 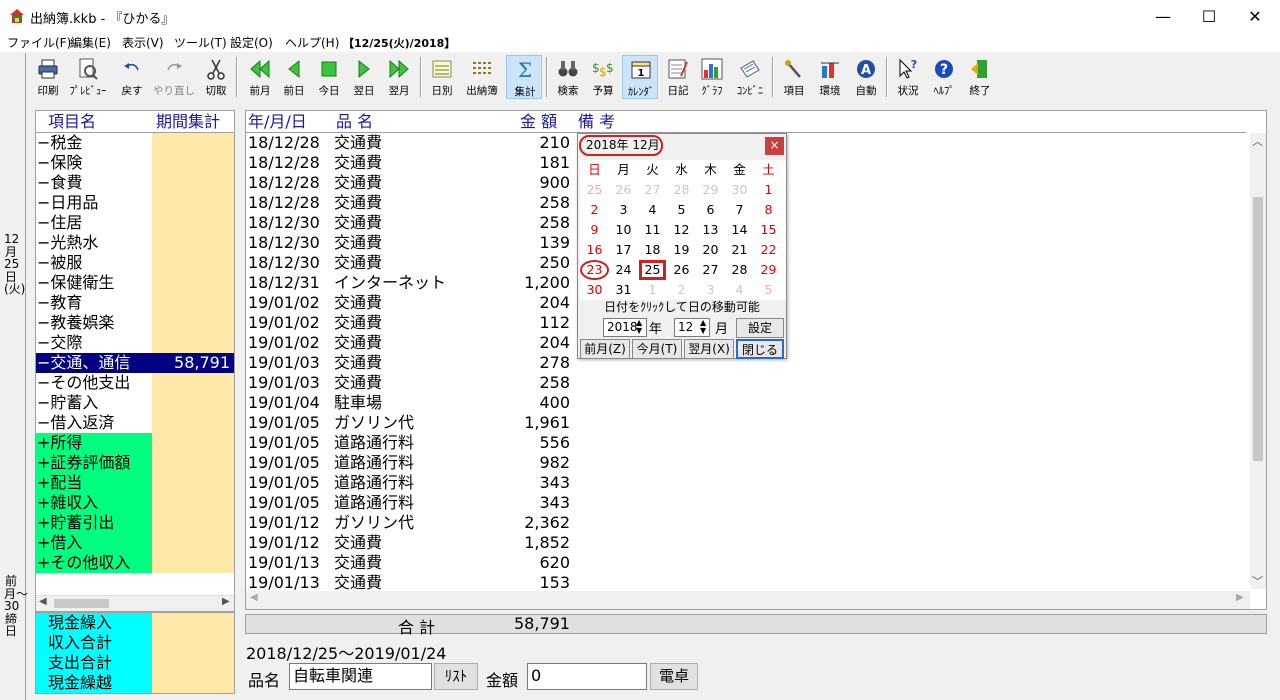 What do you see at coordinates (94, 121) in the screenshot?
I see `header-item-name: 項目名` at bounding box center [94, 121].